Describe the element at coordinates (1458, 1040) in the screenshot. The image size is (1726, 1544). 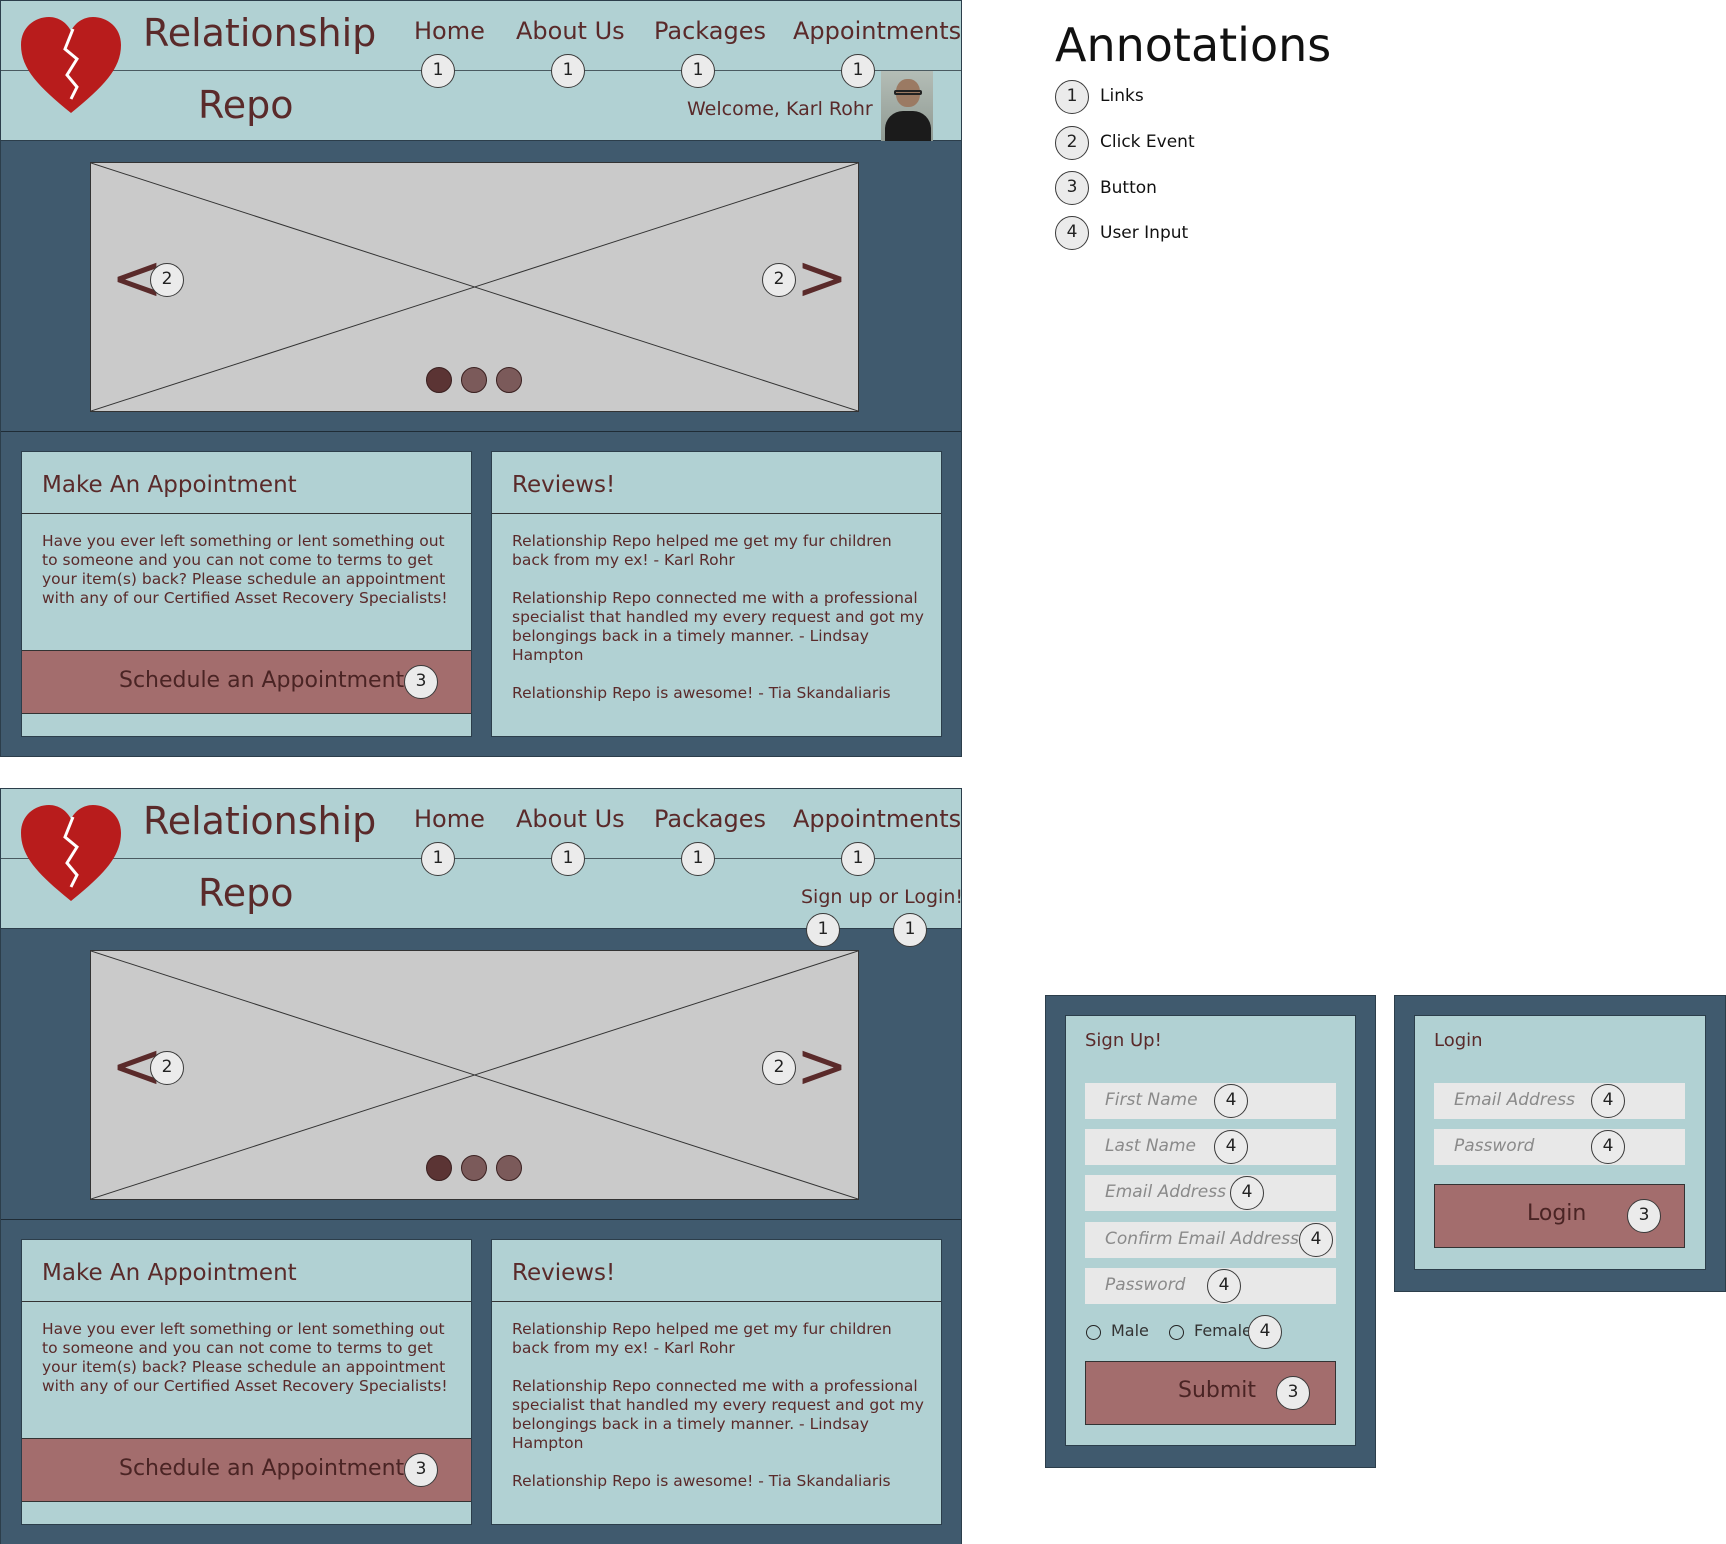
I see `login-title: Login` at that location.